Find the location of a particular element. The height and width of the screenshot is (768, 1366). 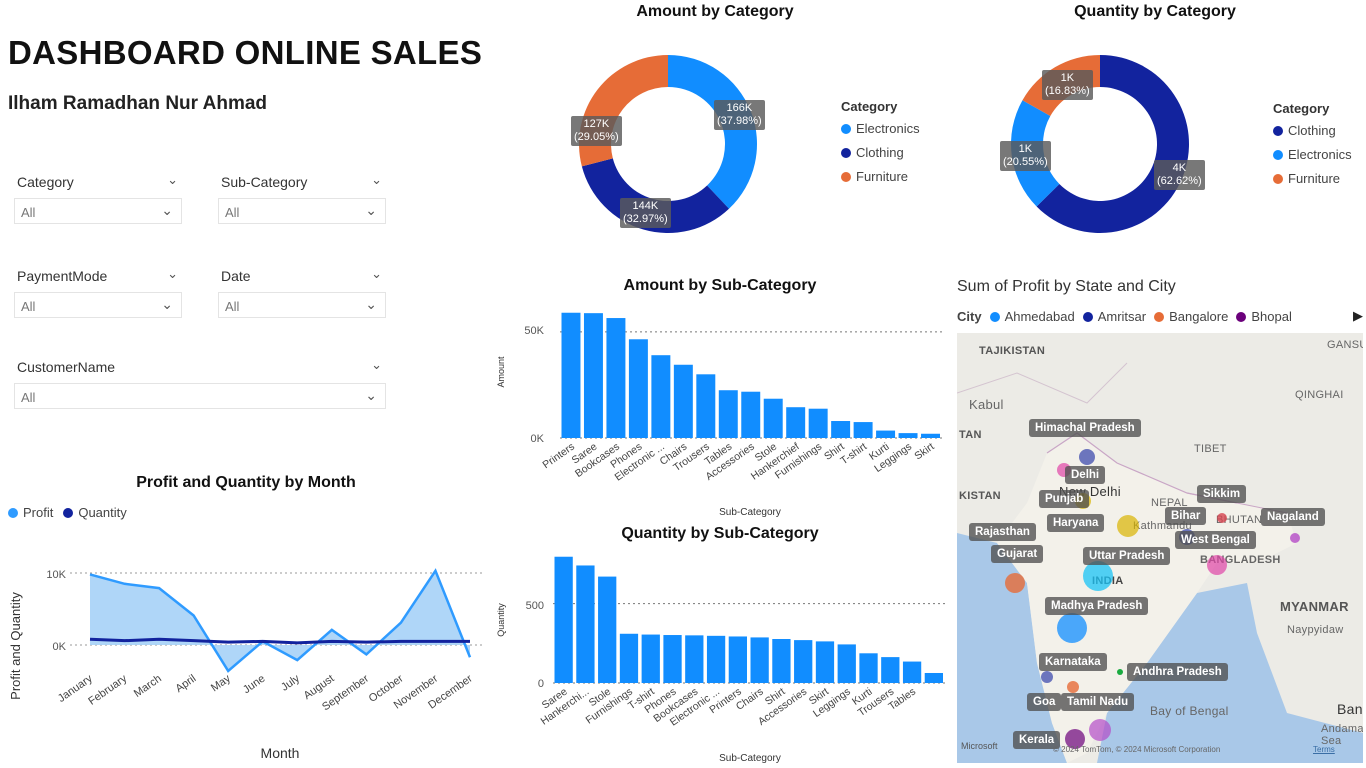

legend-item-quantity: Quantity is located at coordinates (95, 512).